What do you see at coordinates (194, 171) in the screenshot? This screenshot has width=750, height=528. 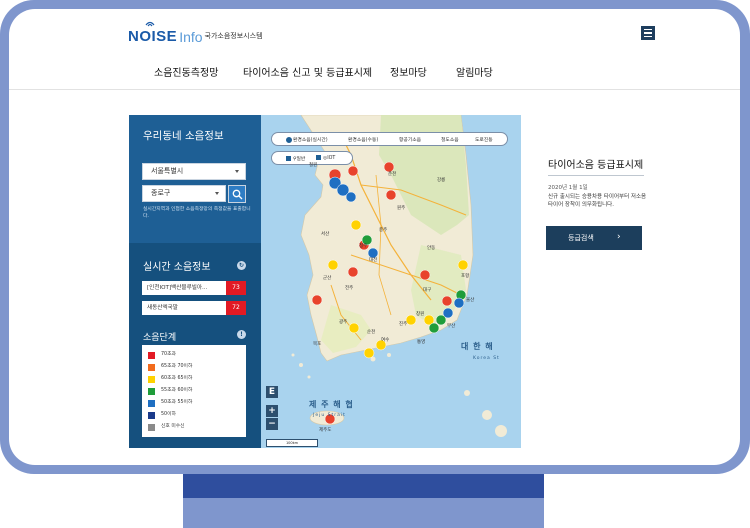 I see `city-select: 서울특별시` at bounding box center [194, 171].